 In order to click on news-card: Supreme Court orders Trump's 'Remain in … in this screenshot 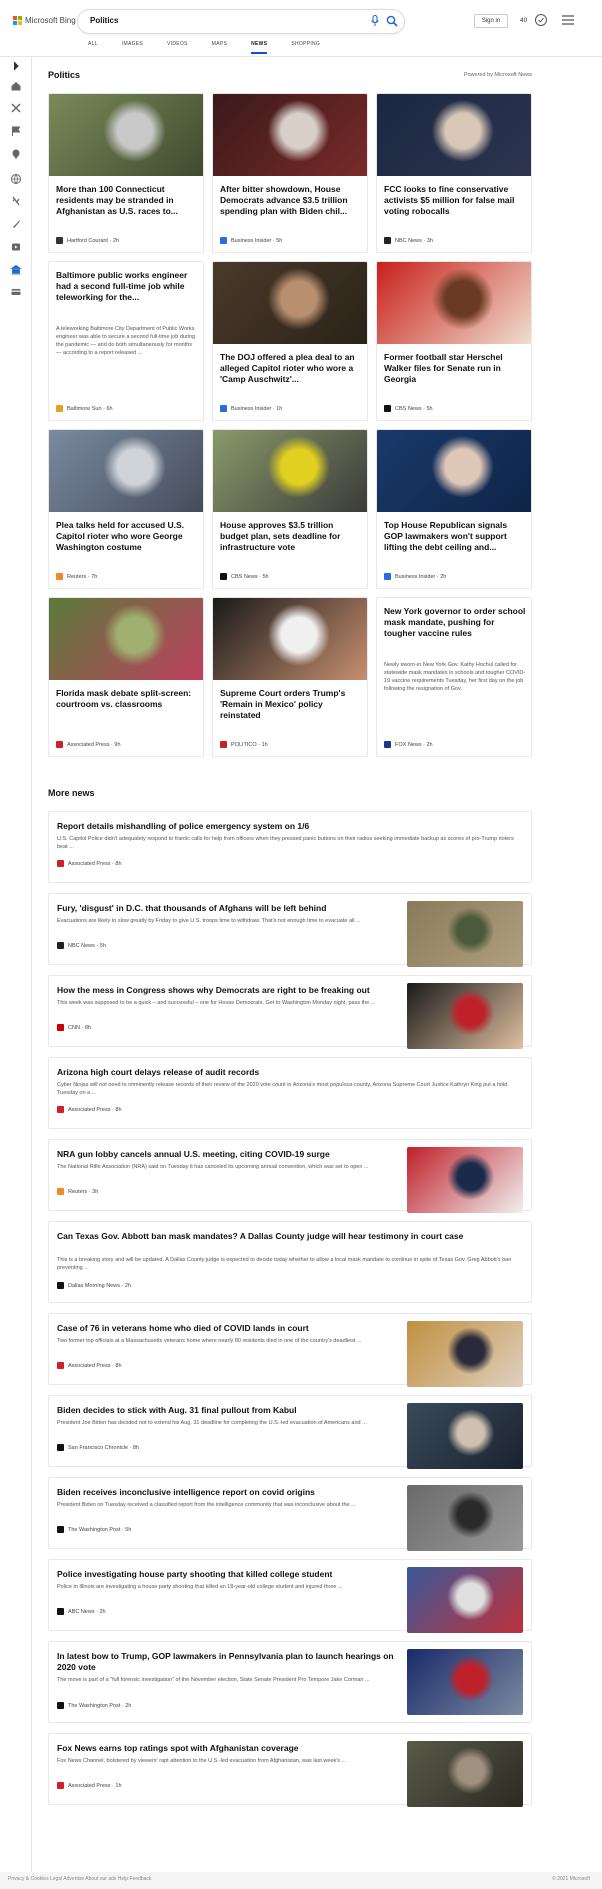, I will do `click(290, 677)`.